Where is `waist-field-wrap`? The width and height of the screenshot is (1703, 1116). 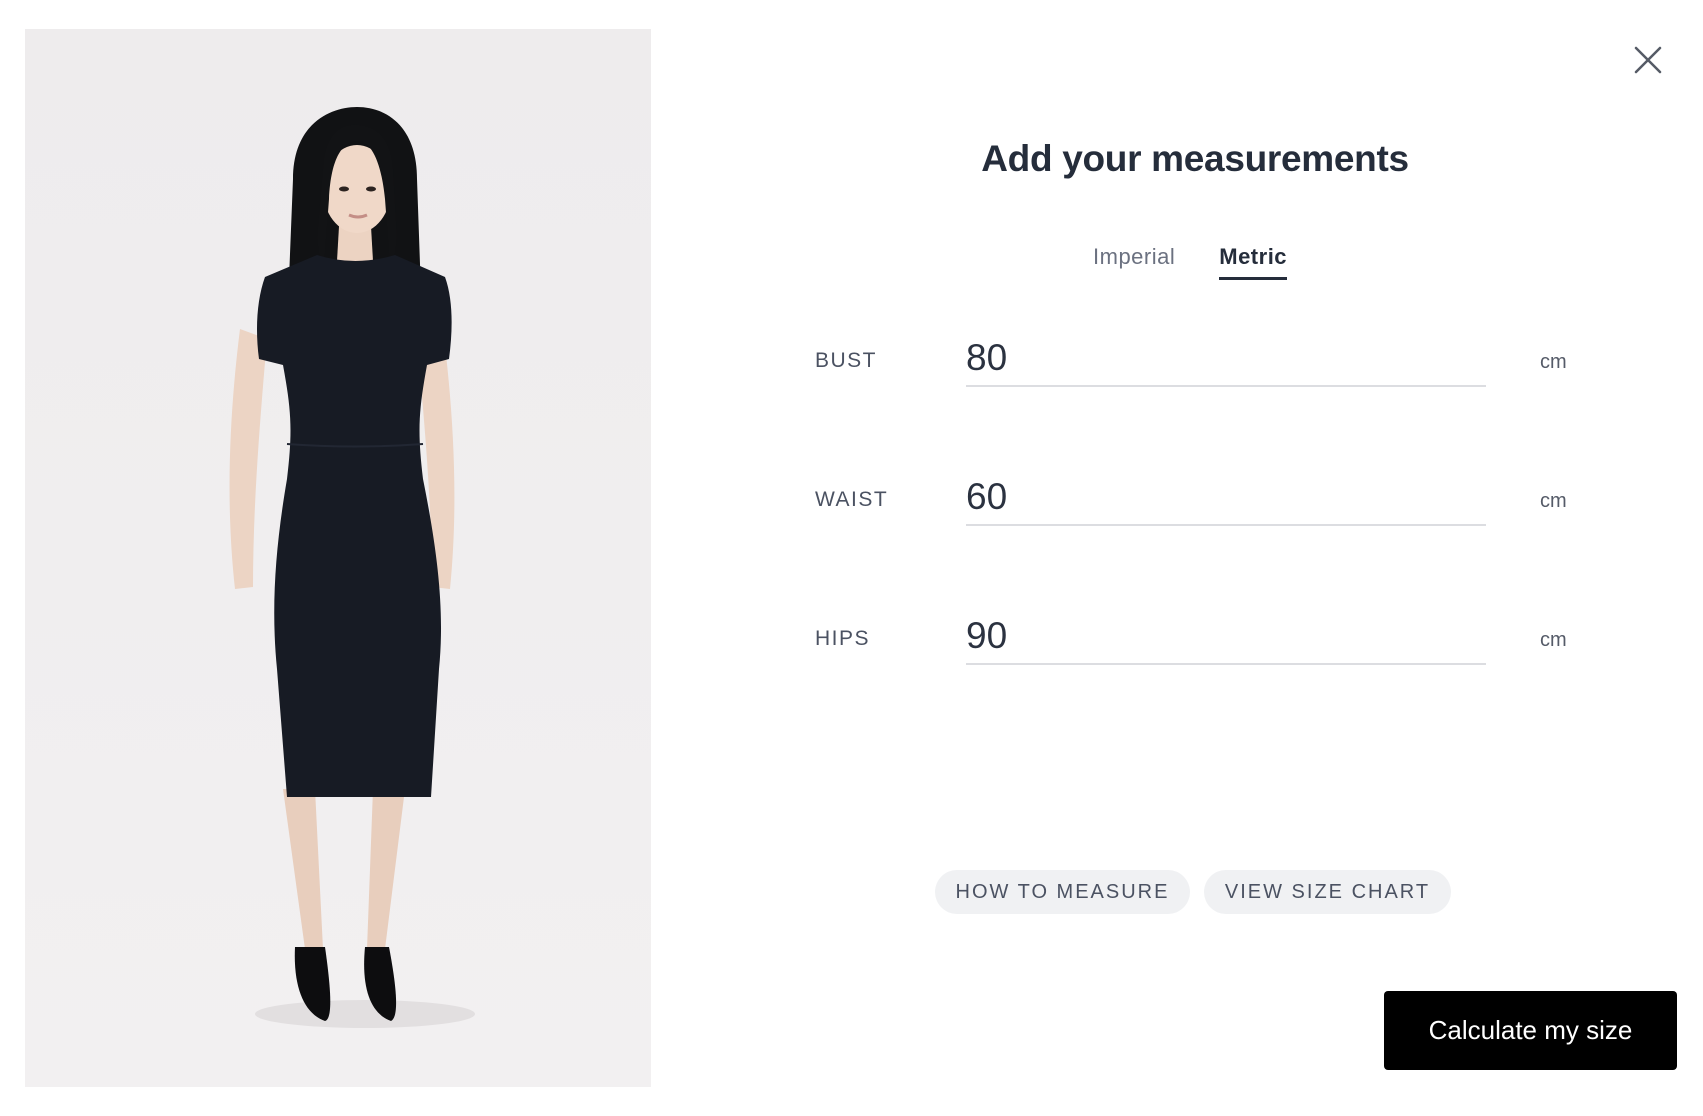 waist-field-wrap is located at coordinates (1226, 498).